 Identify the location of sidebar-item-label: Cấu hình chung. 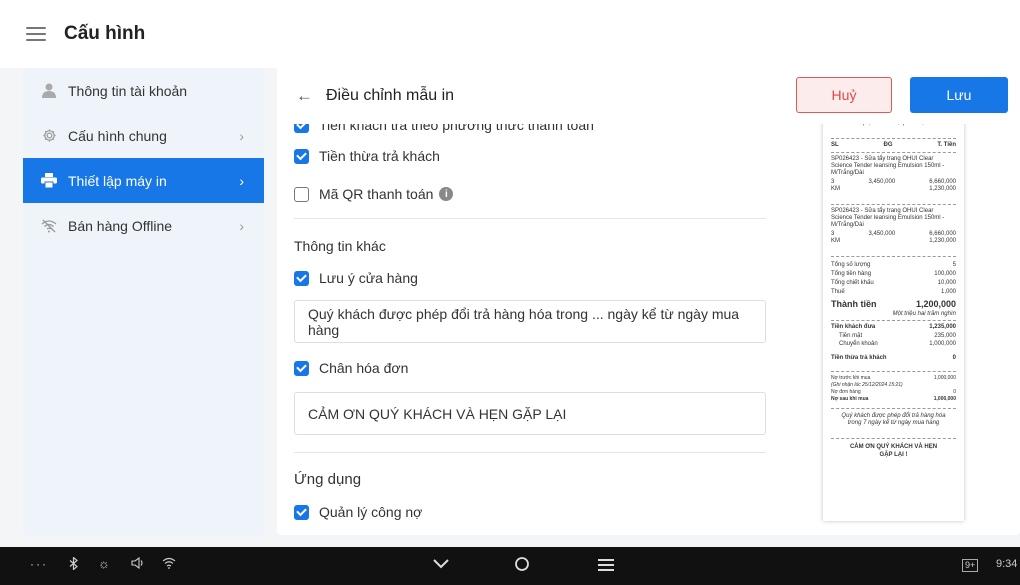
(117, 135).